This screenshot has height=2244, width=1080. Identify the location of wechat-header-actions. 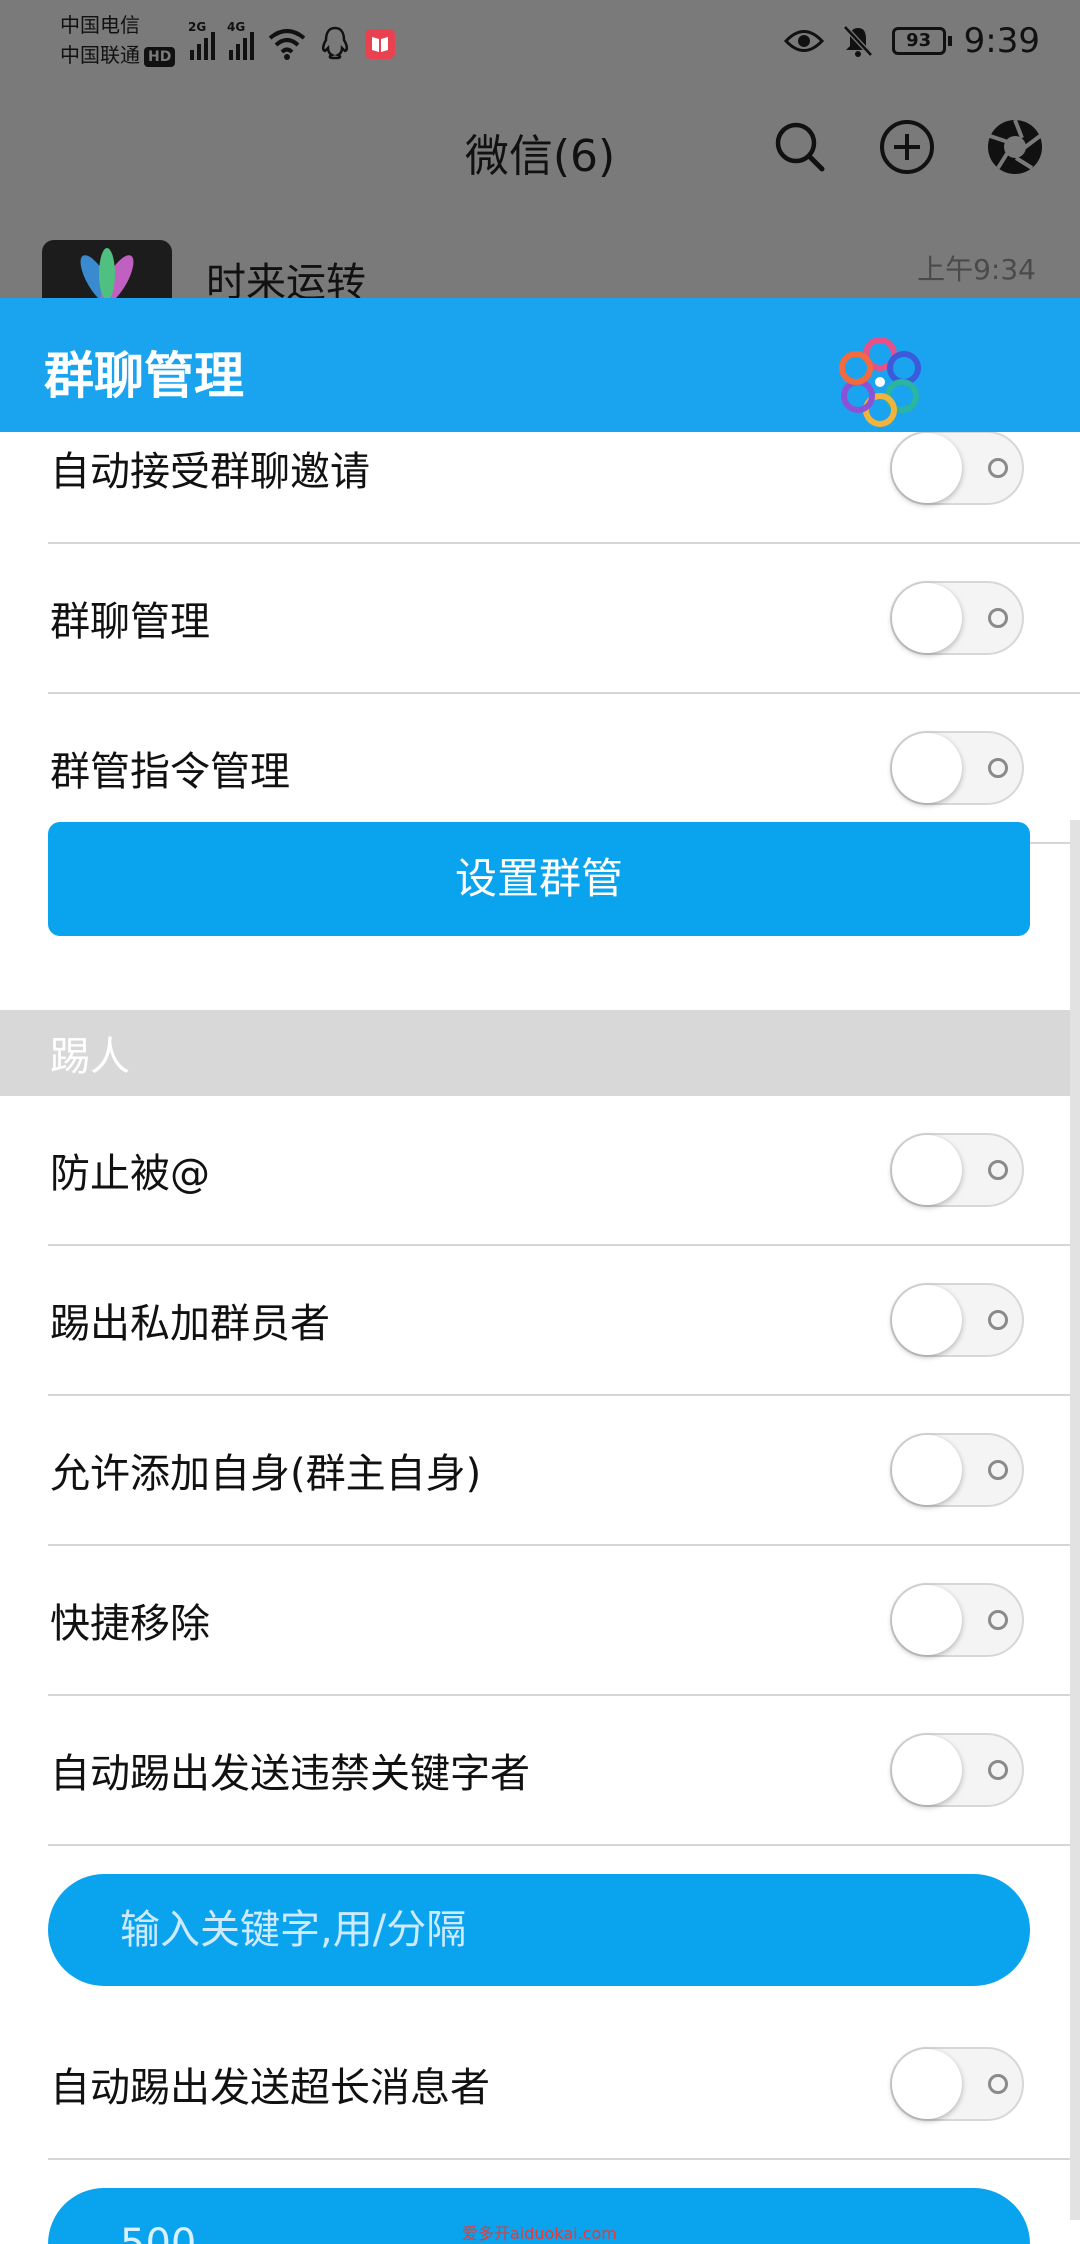
(908, 147).